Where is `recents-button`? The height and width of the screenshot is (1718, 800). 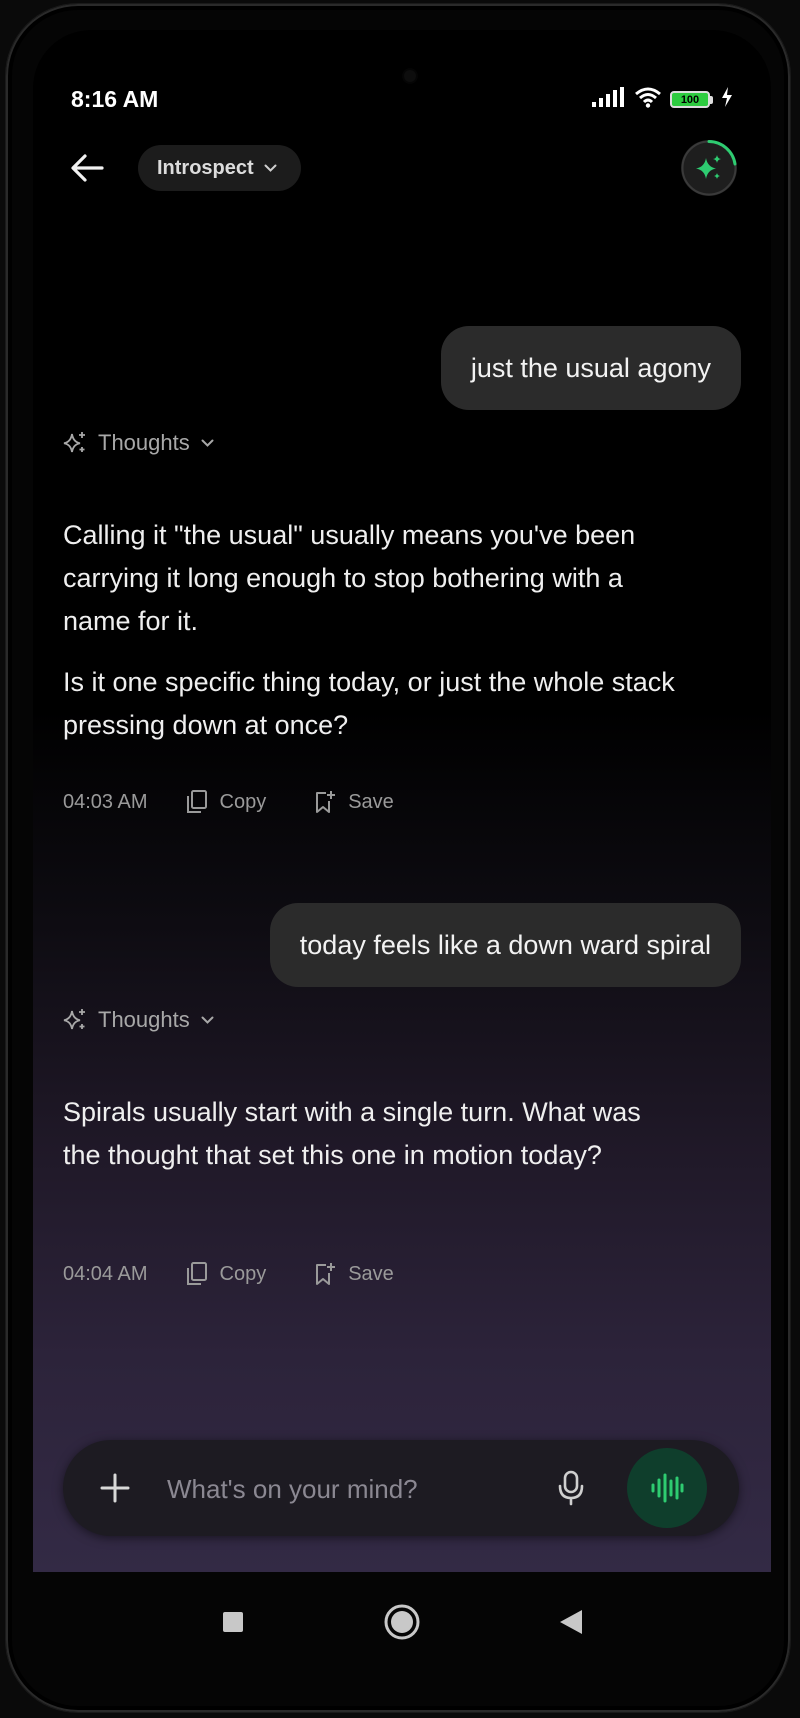
recents-button is located at coordinates (233, 1622).